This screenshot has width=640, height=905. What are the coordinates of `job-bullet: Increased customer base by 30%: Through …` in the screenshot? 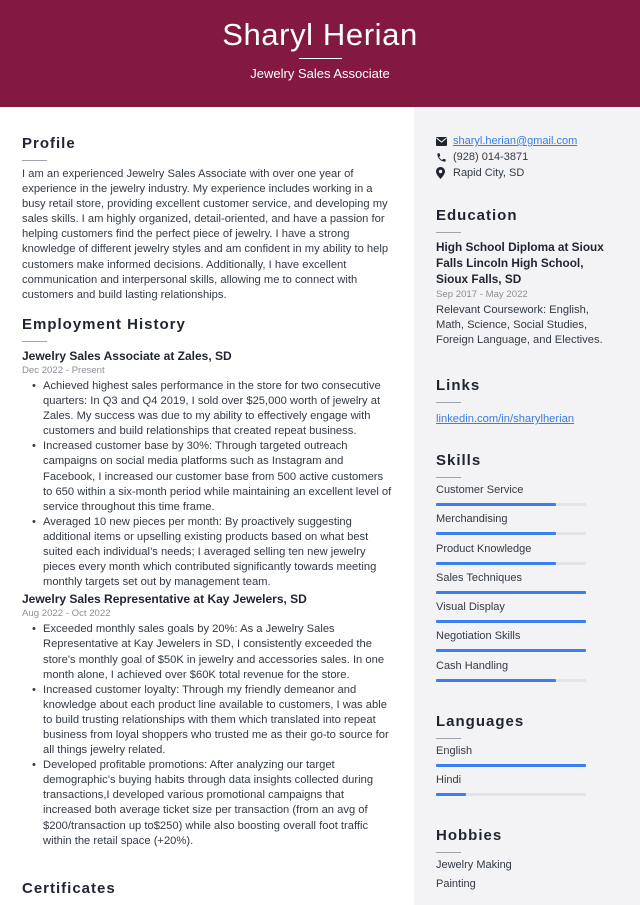 It's located at (213, 476).